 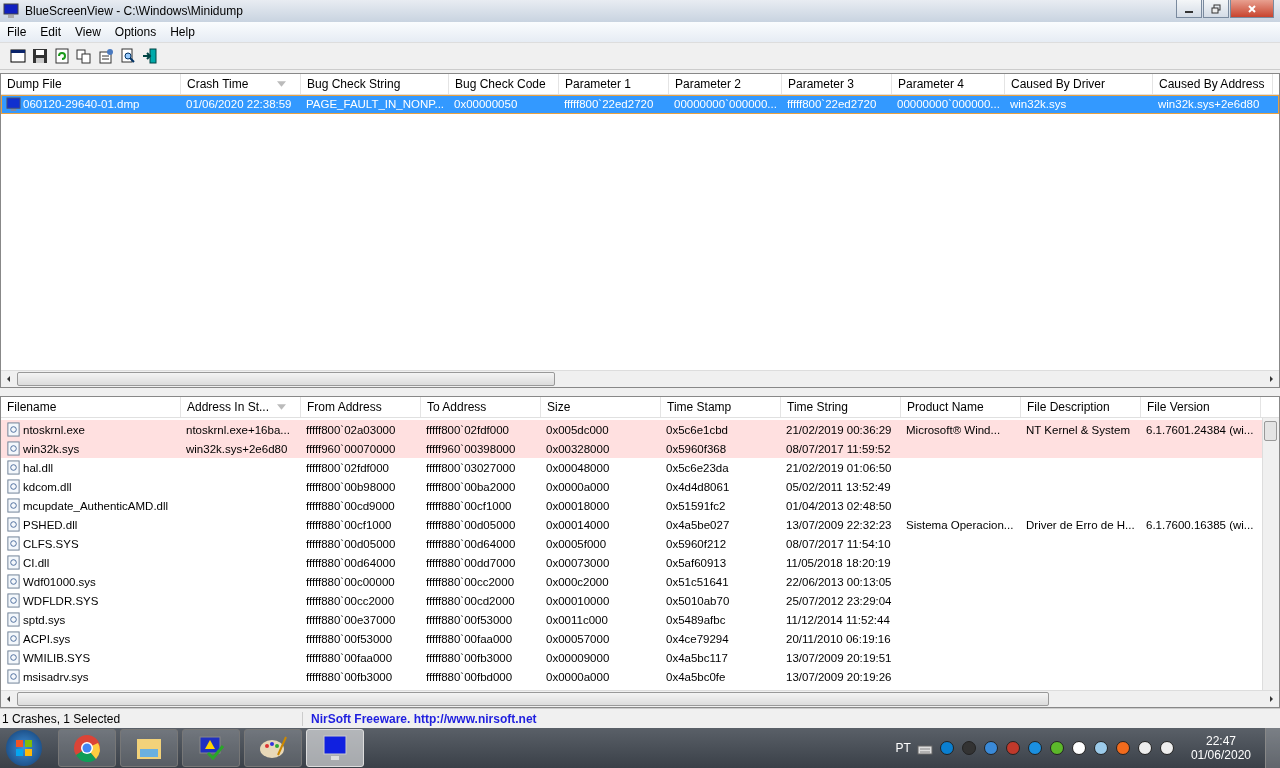 I want to click on column-header: Crash Time, so click(x=241, y=83).